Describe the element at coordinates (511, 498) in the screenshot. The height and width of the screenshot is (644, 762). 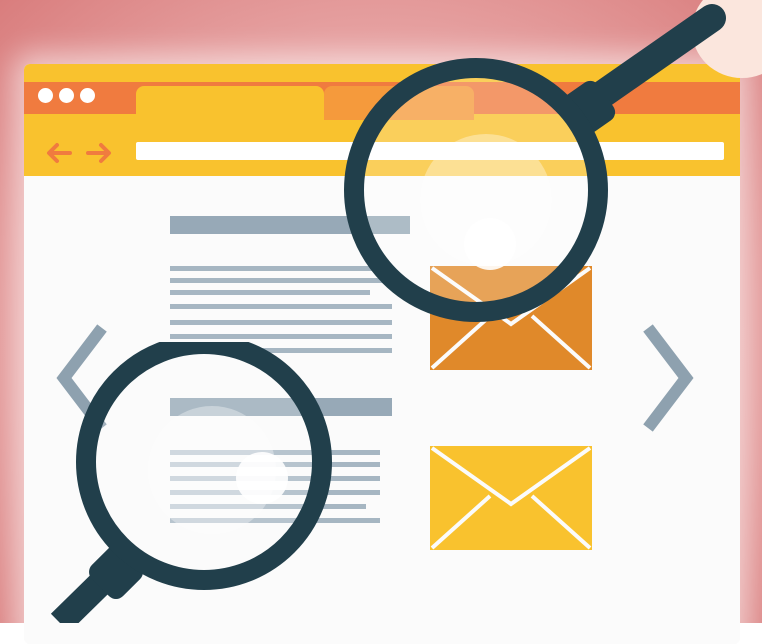
I see `envelope-icon` at that location.